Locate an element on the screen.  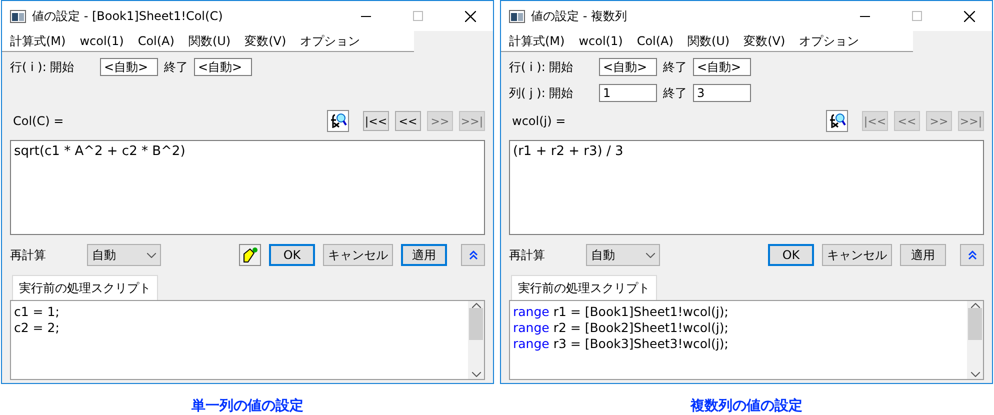
window-title: 値の設定 - 複数列 is located at coordinates (579, 16).